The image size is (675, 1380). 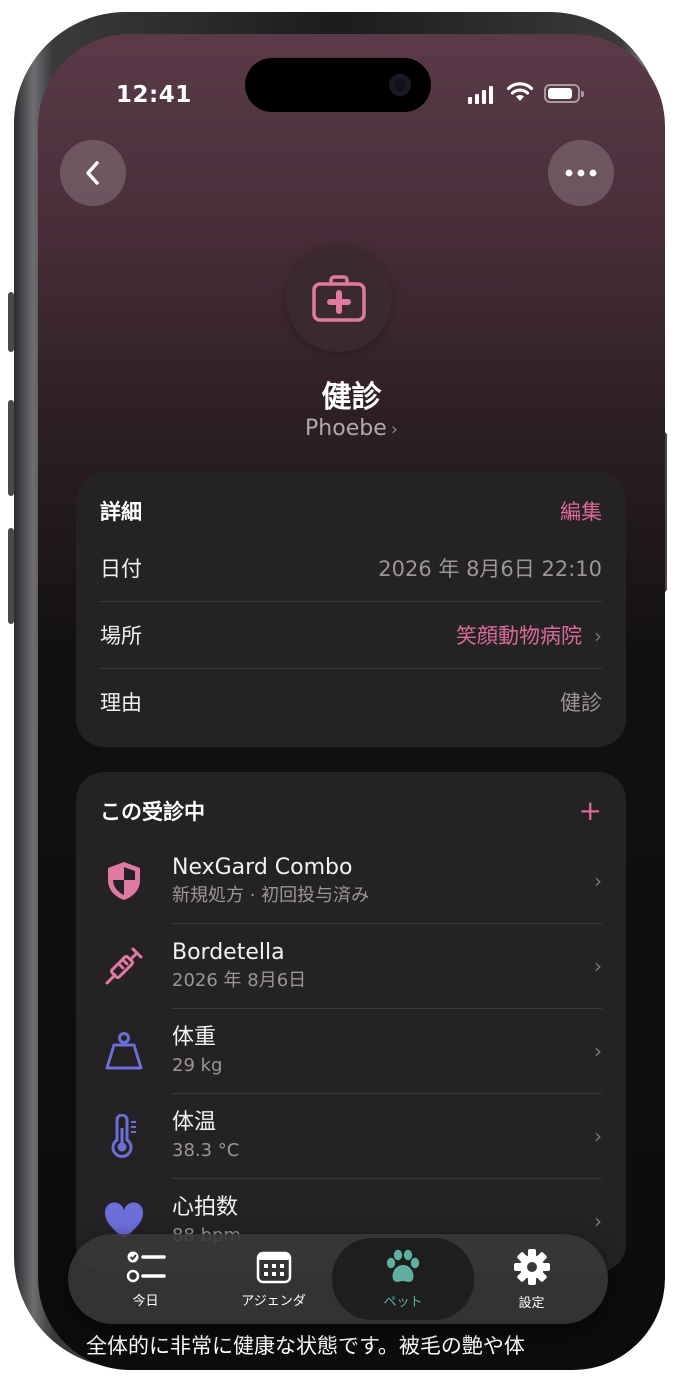 I want to click on tab-label: アジェンダ, so click(x=273, y=1301).